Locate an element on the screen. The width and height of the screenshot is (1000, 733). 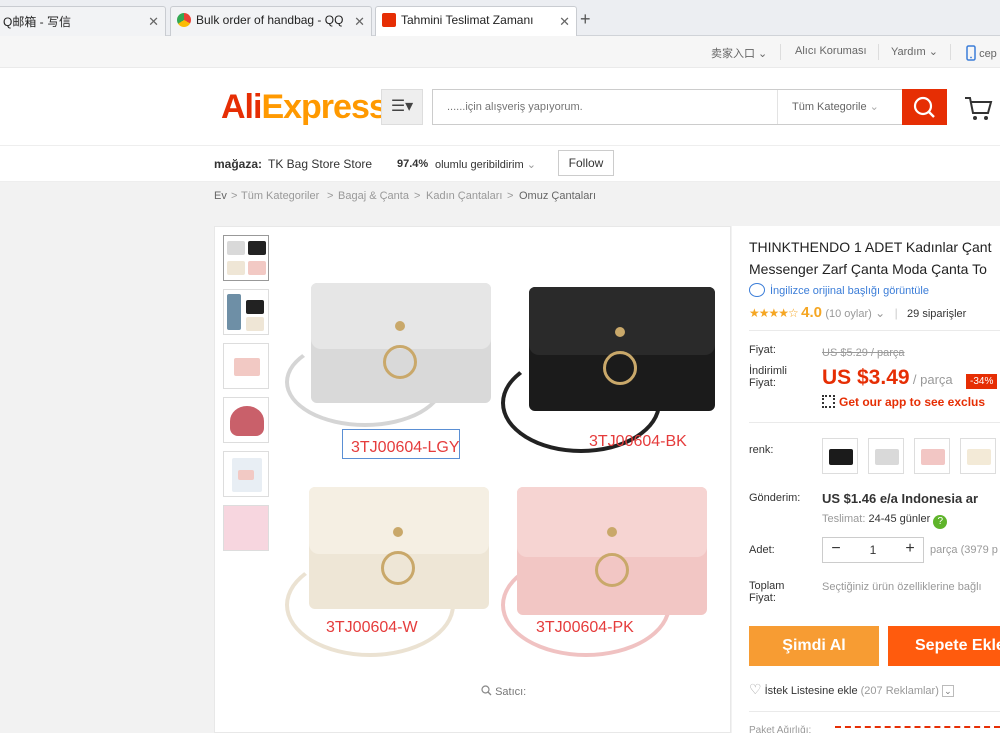
stock-info: parça (3979 p is located at coordinates (964, 550).